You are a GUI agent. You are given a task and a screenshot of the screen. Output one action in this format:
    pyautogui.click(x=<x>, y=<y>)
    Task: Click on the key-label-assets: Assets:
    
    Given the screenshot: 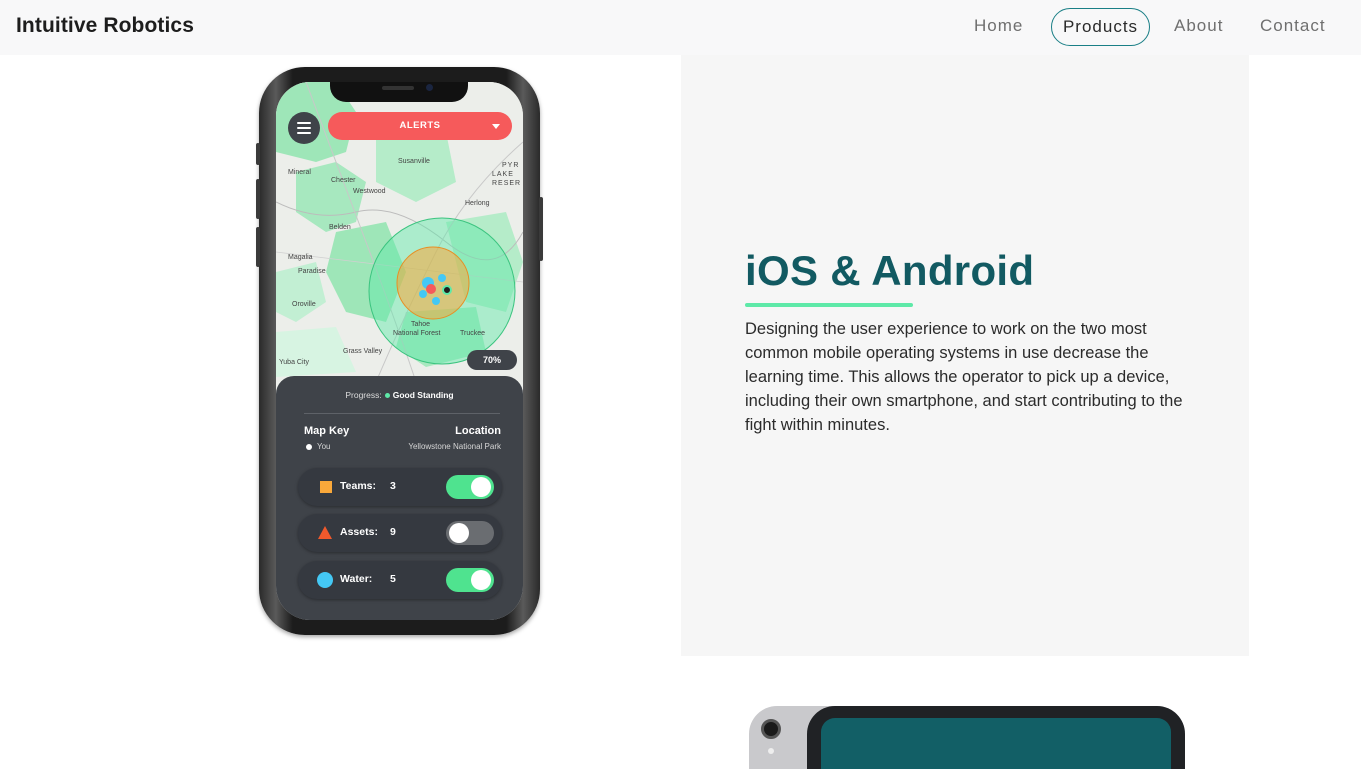 What is the action you would take?
    pyautogui.click(x=359, y=532)
    